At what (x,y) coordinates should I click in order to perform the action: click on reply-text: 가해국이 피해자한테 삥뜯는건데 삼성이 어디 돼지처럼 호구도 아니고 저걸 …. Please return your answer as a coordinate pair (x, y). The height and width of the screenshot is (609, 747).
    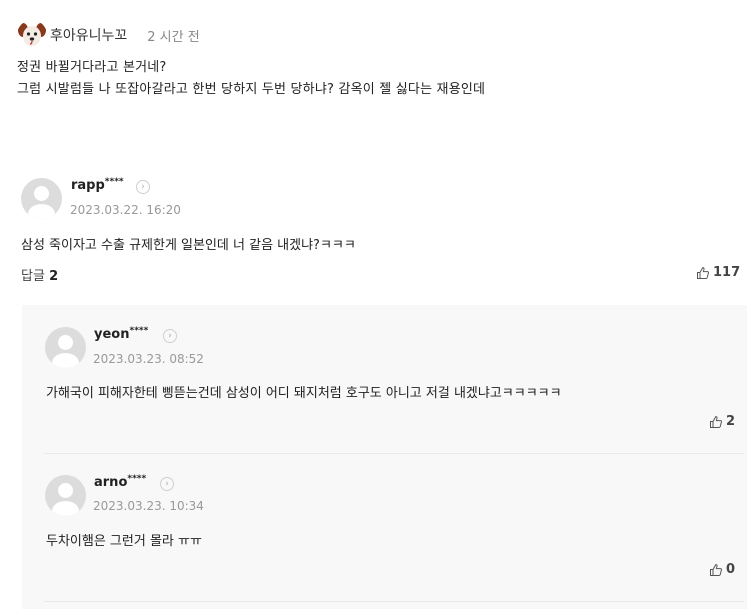
    Looking at the image, I should click on (304, 393).